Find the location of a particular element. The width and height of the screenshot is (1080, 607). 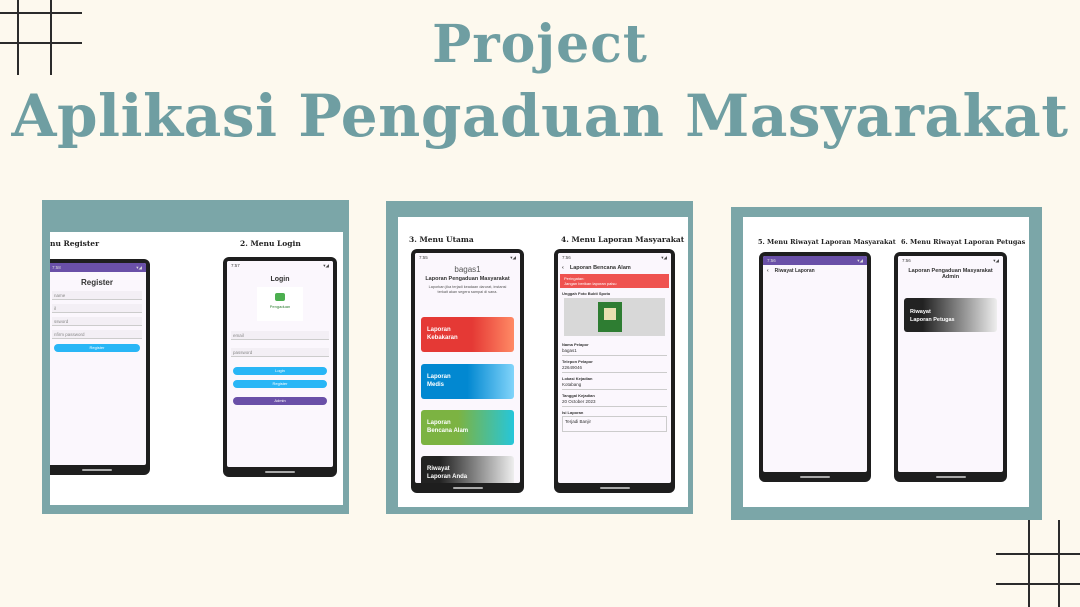

field-label: Tanggal Kejadian is located at coordinates (578, 395).